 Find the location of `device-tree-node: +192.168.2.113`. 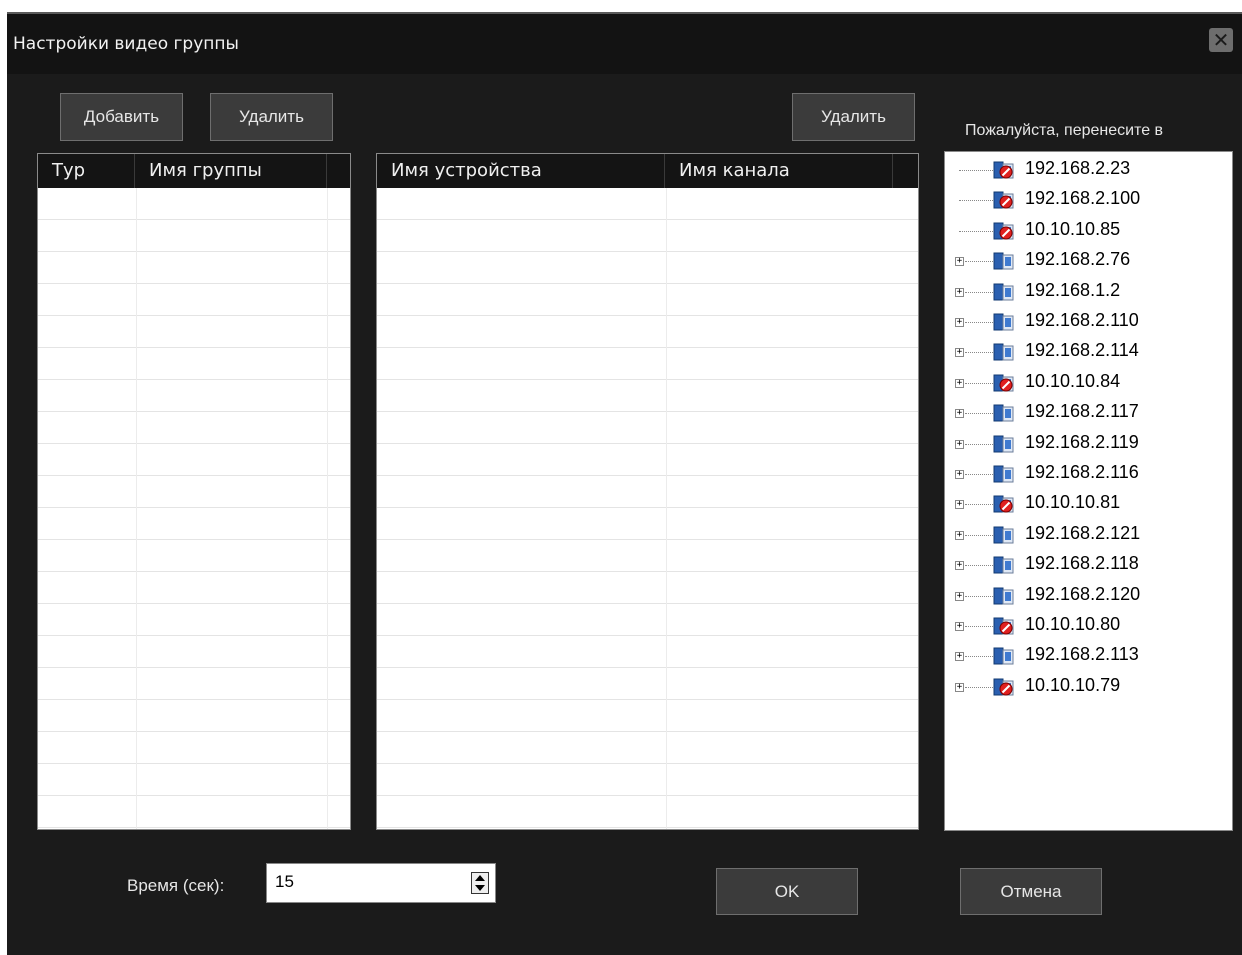

device-tree-node: +192.168.2.113 is located at coordinates (1088, 656).